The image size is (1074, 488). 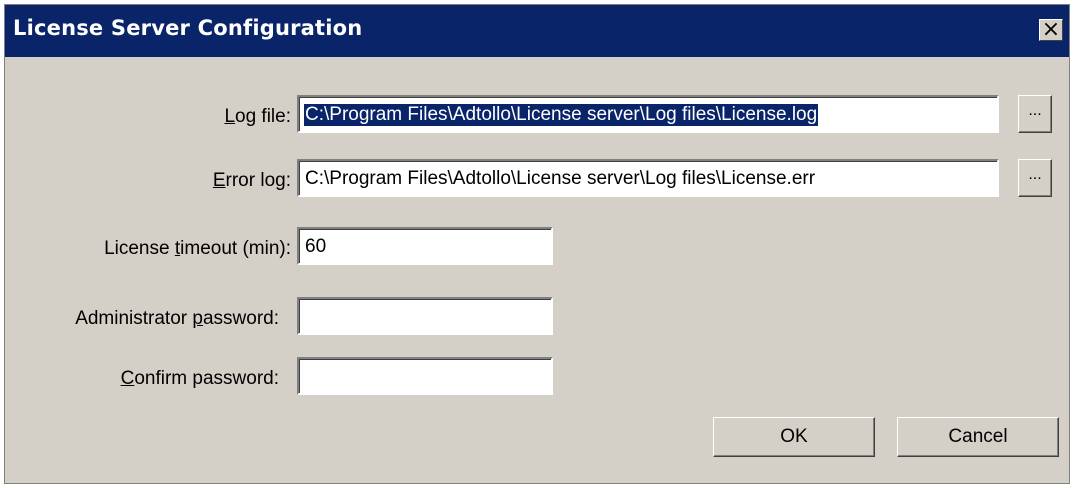 What do you see at coordinates (425, 376) in the screenshot?
I see `confirm-password-input` at bounding box center [425, 376].